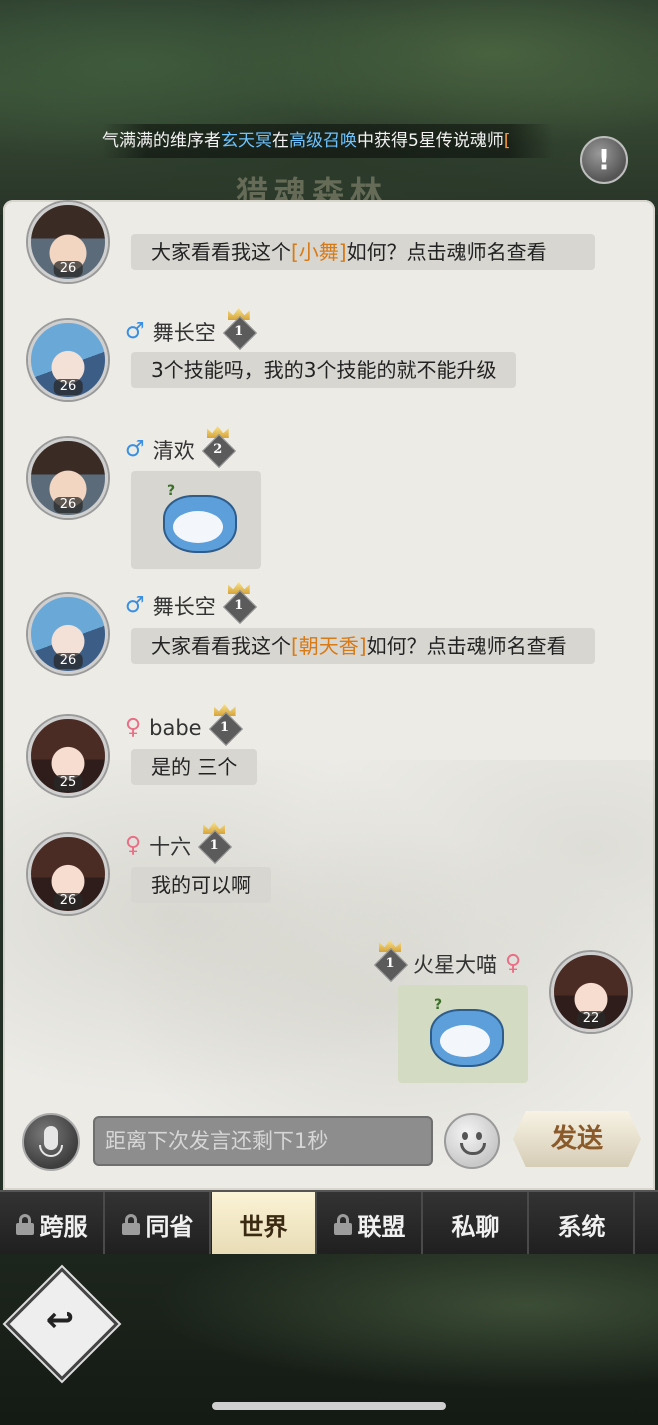 This screenshot has width=658, height=1425. I want to click on username: 十六, so click(170, 846).